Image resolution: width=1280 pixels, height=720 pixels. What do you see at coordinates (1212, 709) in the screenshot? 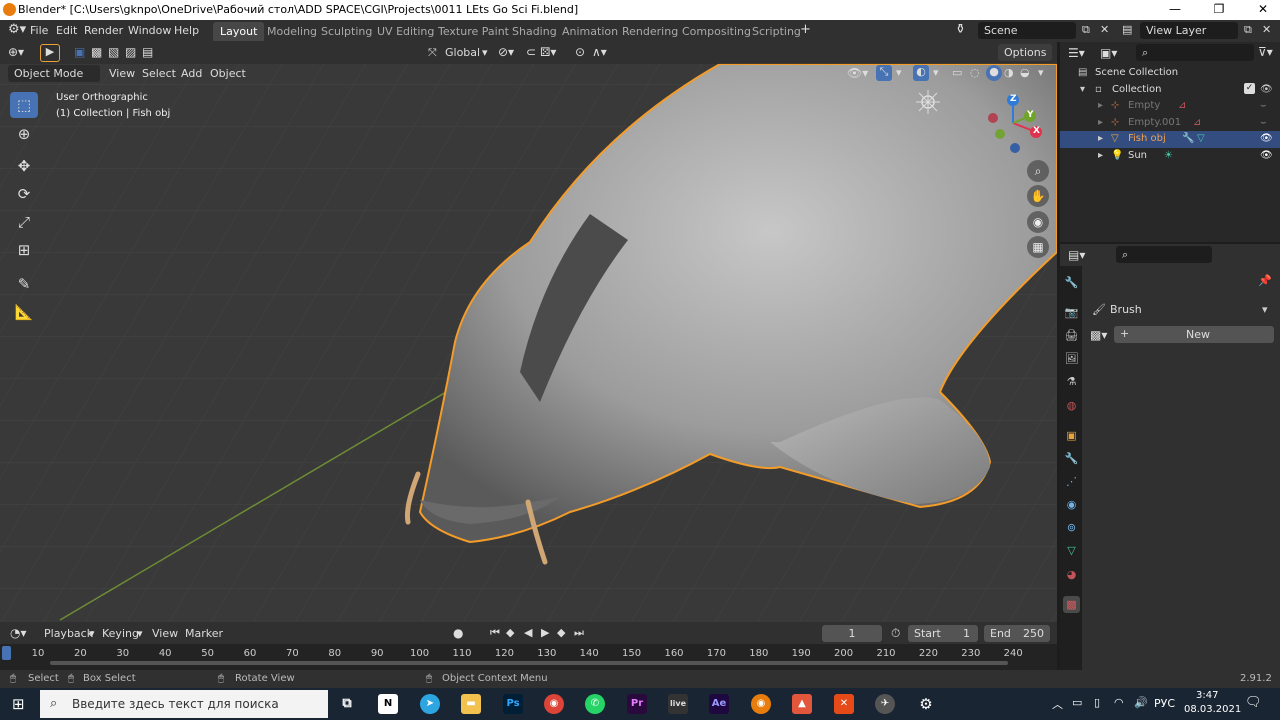
I see `tray-date: 08.03.2021` at bounding box center [1212, 709].